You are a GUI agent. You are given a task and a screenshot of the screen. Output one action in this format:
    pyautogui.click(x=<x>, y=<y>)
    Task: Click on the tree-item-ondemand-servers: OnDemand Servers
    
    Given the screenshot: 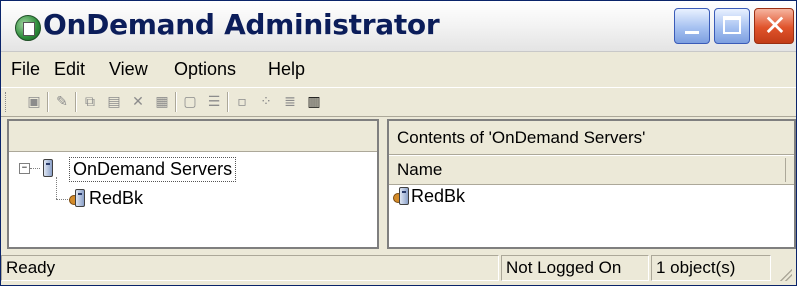 What is the action you would take?
    pyautogui.click(x=153, y=169)
    